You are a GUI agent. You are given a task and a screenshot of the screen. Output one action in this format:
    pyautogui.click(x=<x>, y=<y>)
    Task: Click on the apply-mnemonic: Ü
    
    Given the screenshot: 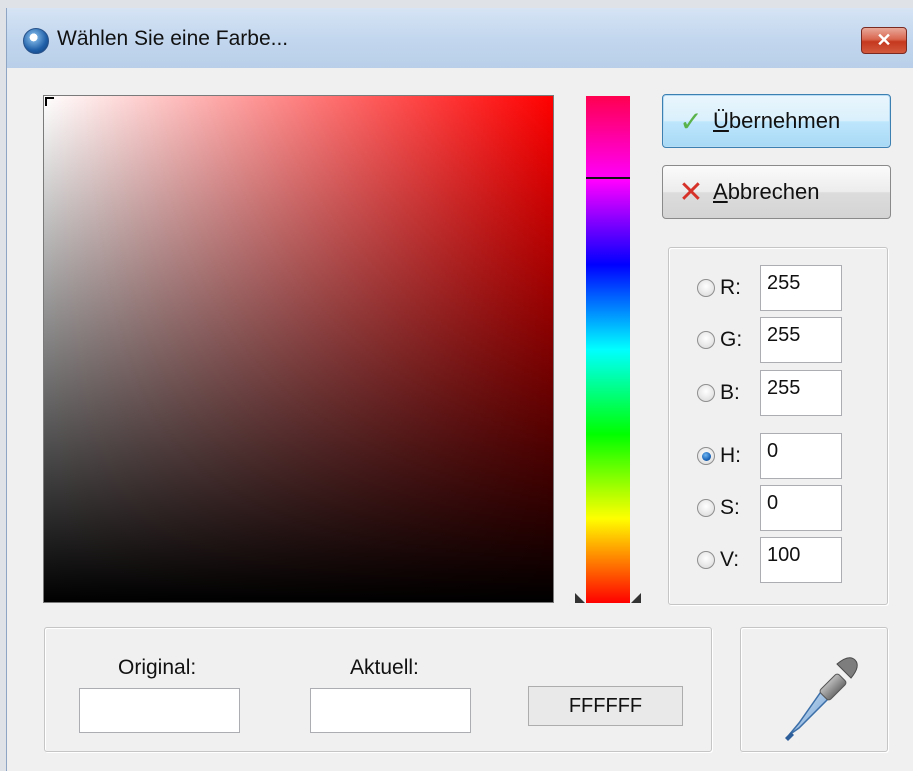 What is the action you would take?
    pyautogui.click(x=721, y=120)
    